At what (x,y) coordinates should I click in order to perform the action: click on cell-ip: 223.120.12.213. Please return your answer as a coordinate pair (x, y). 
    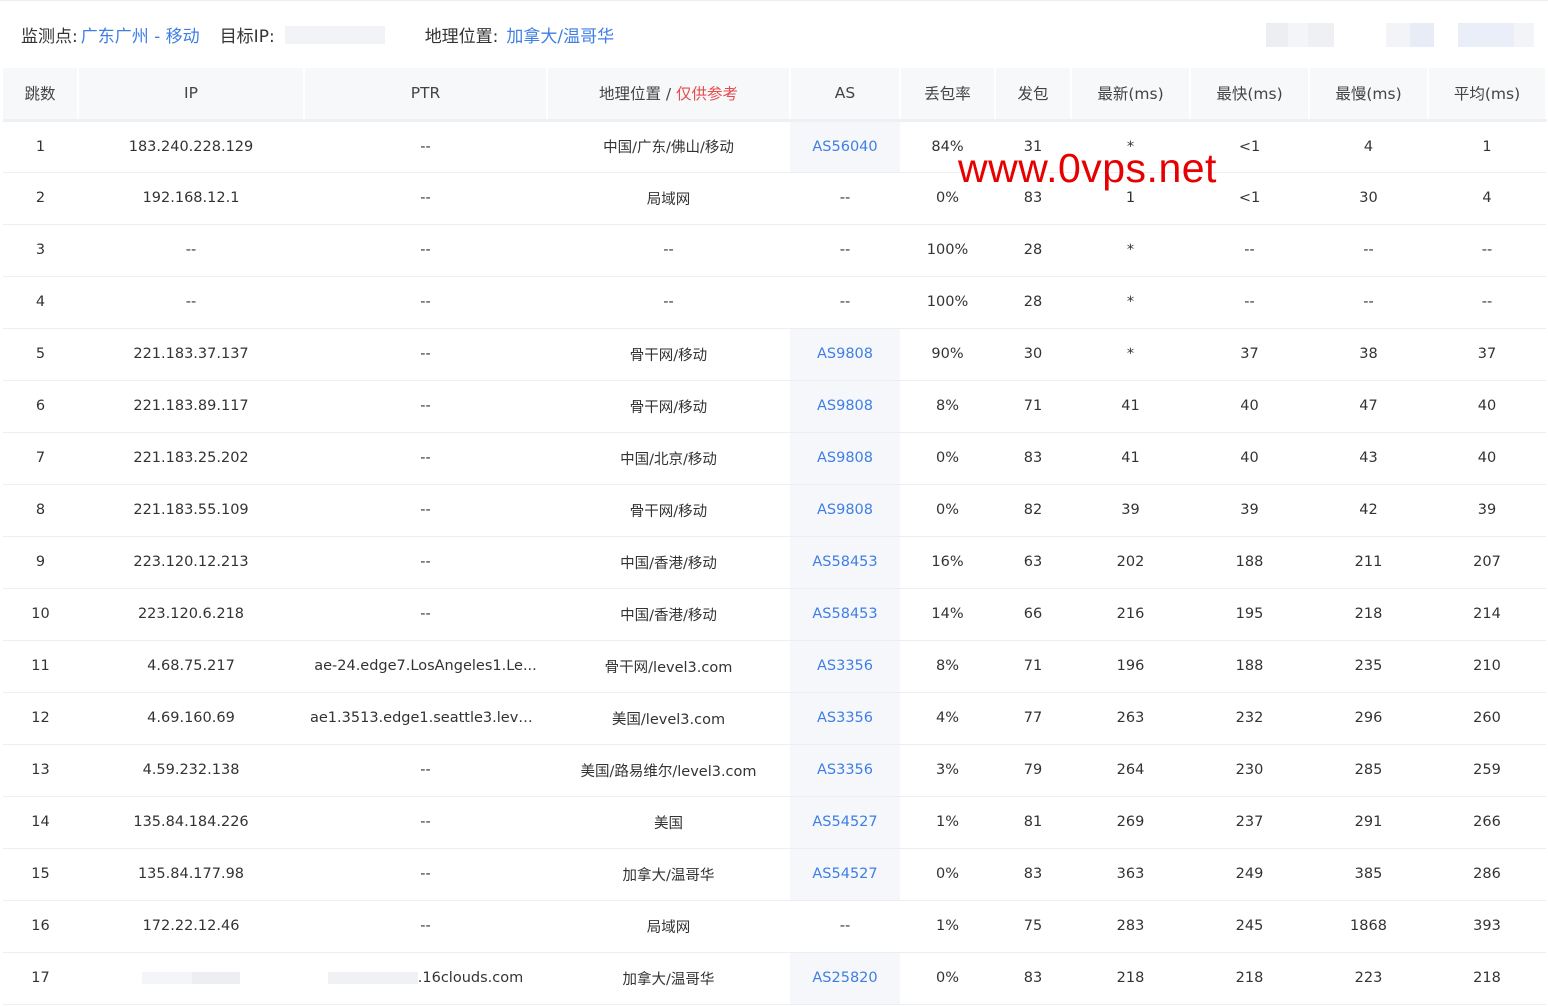
    Looking at the image, I should click on (191, 562).